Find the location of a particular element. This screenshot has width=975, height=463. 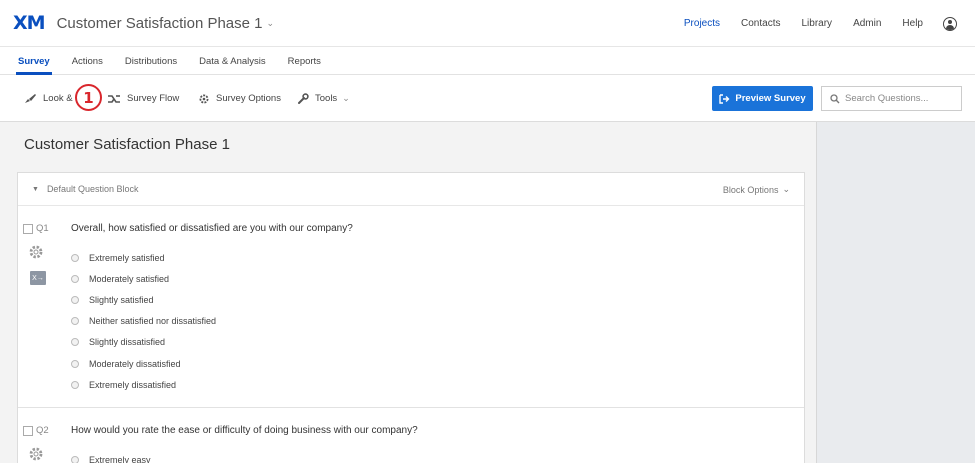

look-and-feel-button: Look & is located at coordinates (48, 98).